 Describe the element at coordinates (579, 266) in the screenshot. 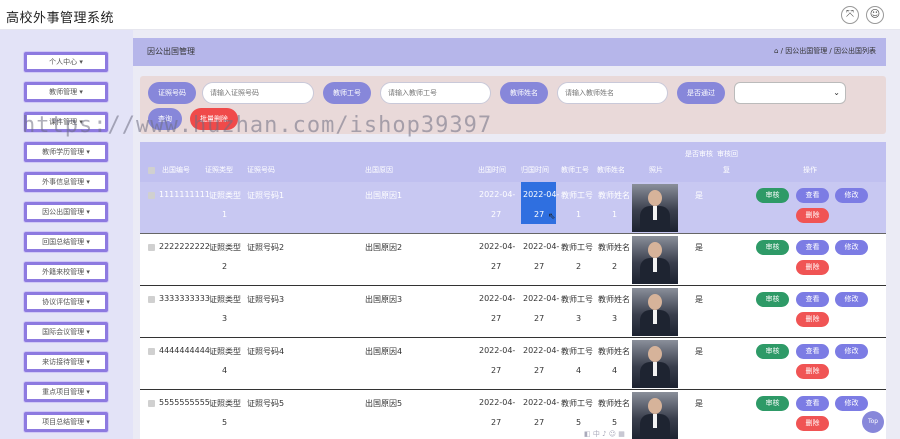

I see `cell-teacher-no-line2: 2` at that location.